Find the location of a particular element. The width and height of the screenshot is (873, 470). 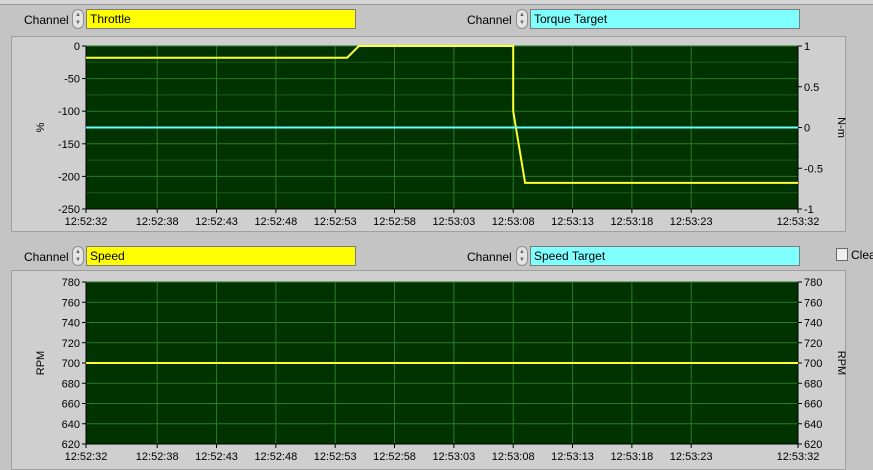

y-tick-label: 680 is located at coordinates (71, 384).